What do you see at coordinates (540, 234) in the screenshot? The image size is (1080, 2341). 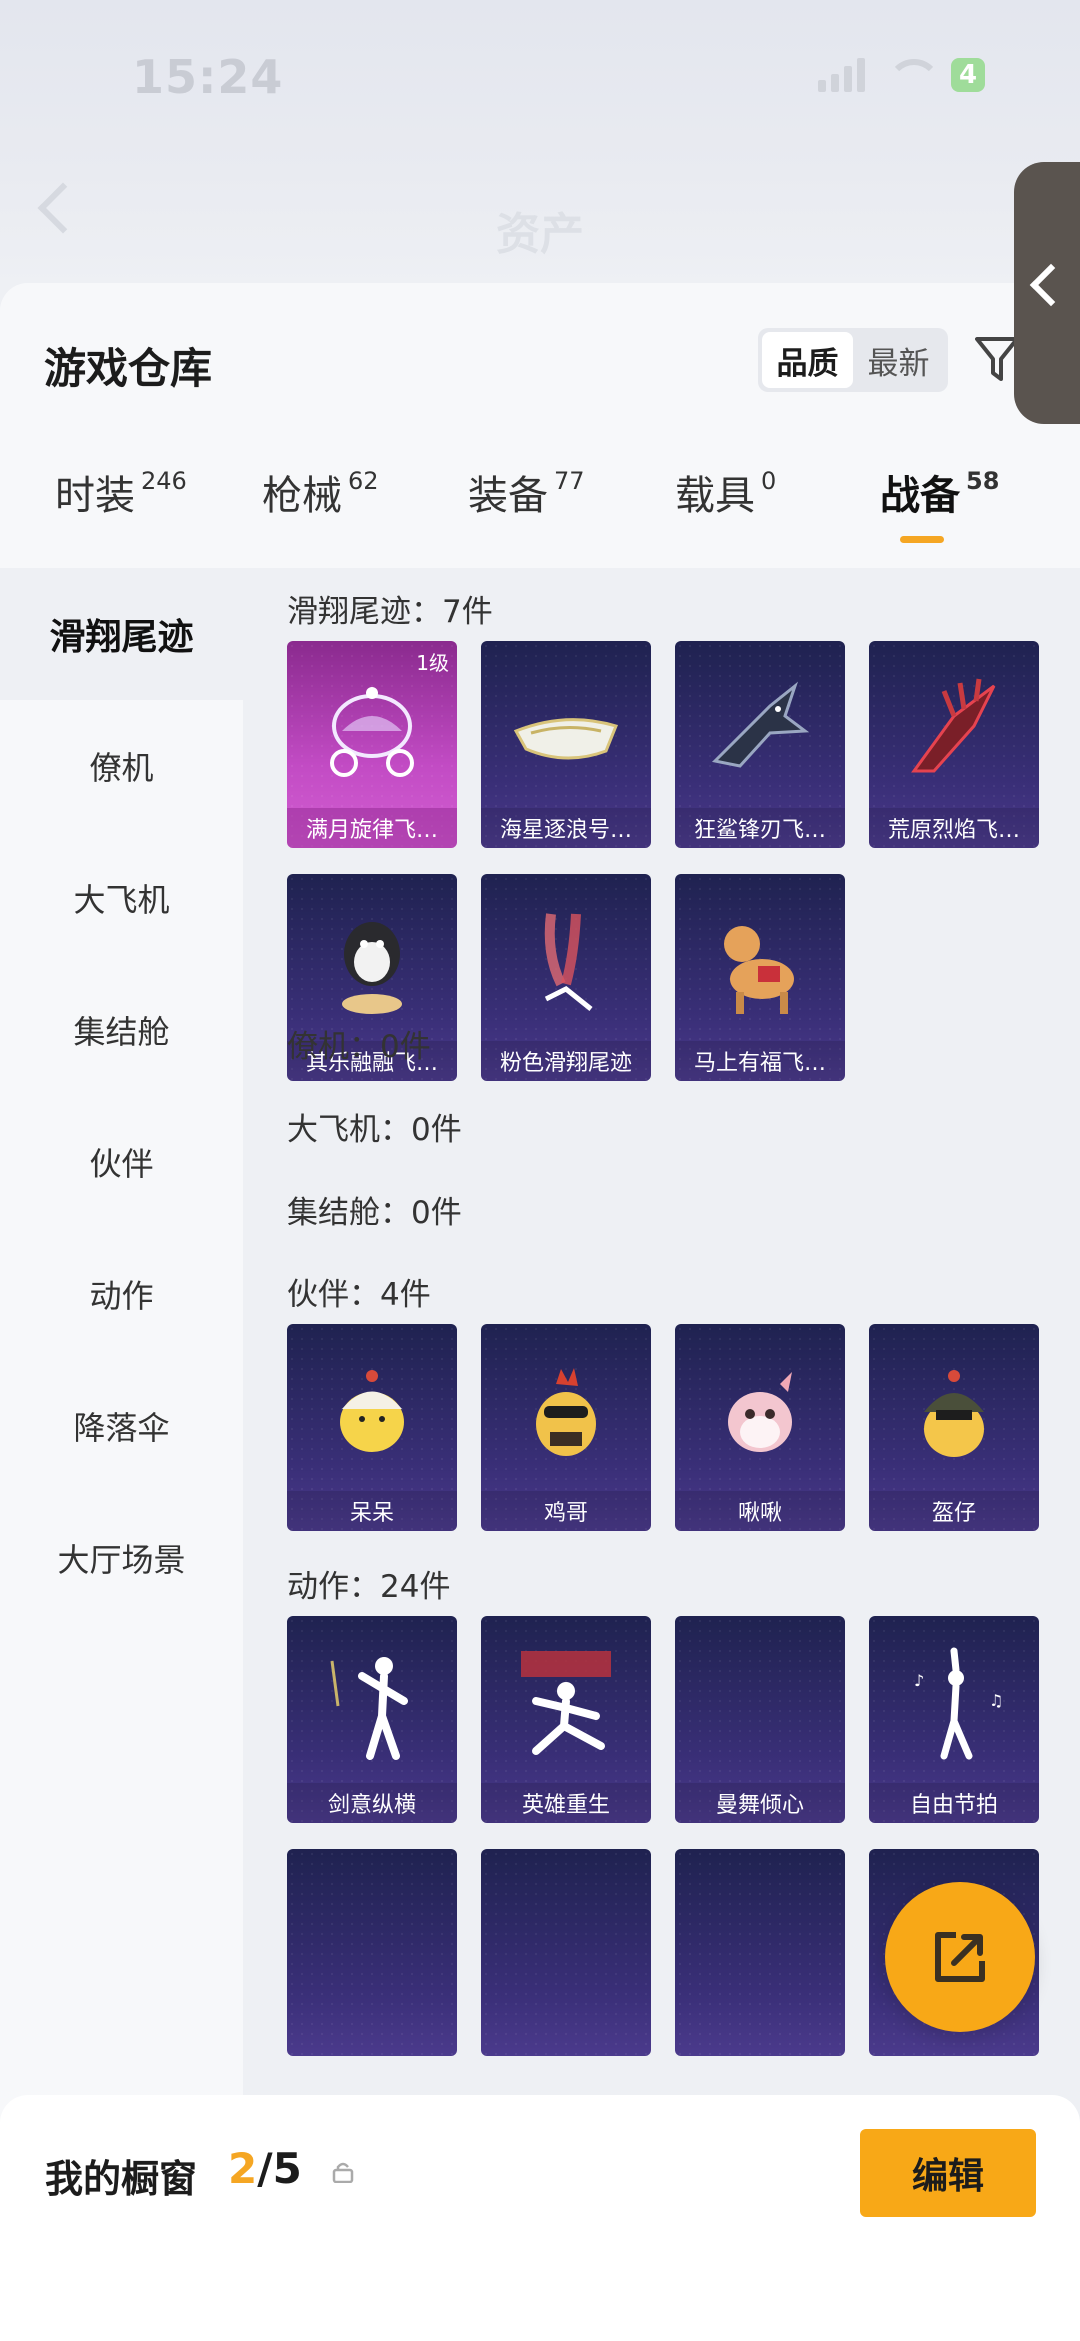 I see `nav-title: 资产` at bounding box center [540, 234].